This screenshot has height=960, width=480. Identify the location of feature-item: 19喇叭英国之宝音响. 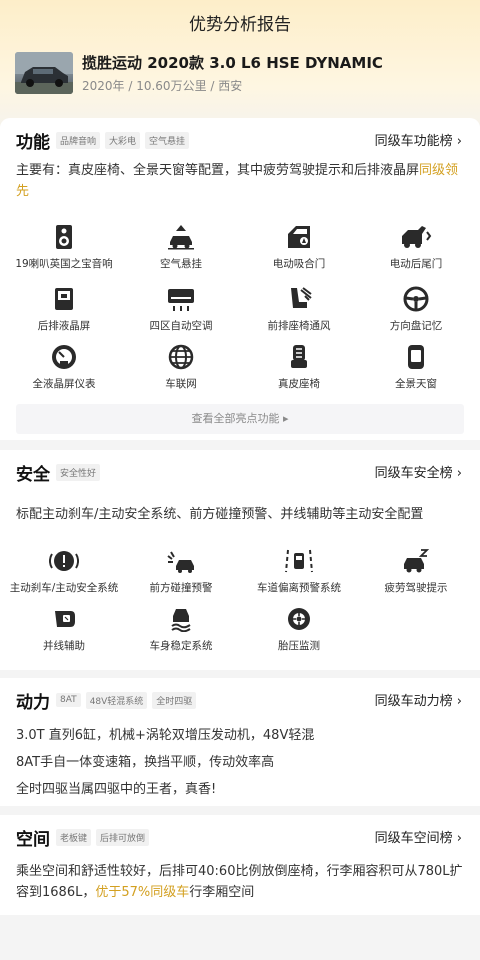
(64, 247).